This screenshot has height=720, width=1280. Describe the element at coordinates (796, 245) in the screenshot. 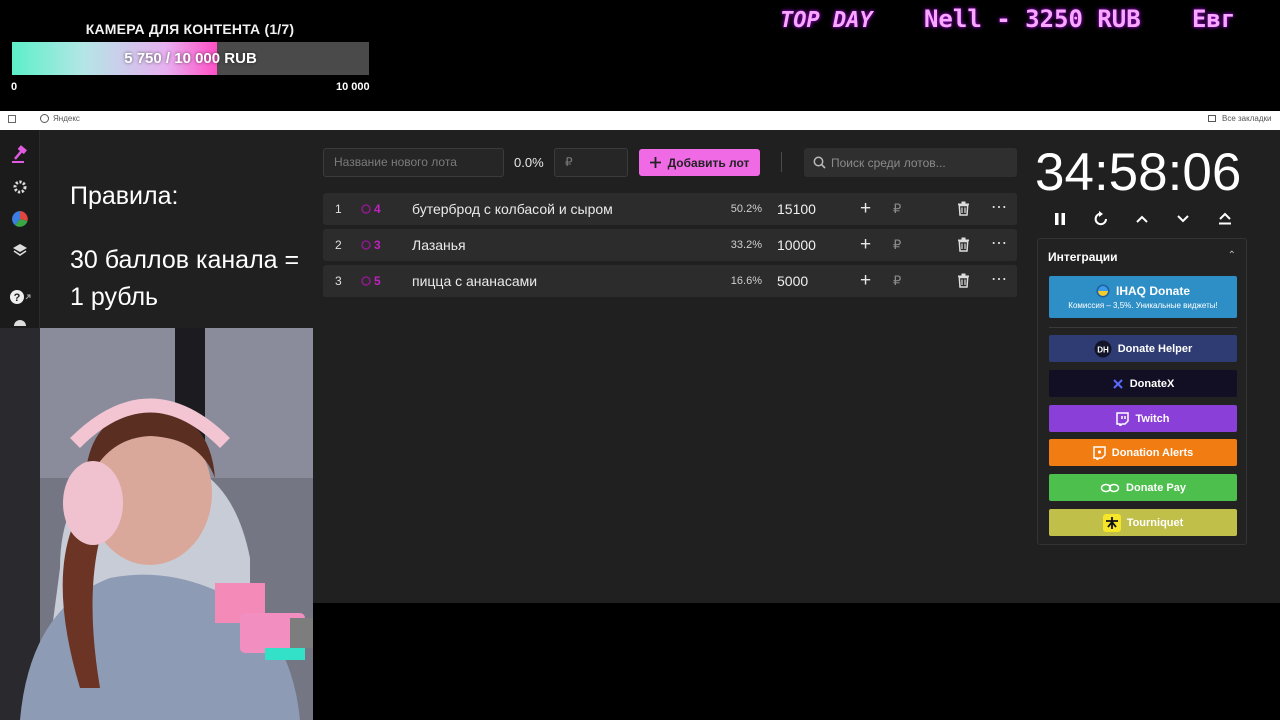

I see `lot-amount: 10000` at that location.